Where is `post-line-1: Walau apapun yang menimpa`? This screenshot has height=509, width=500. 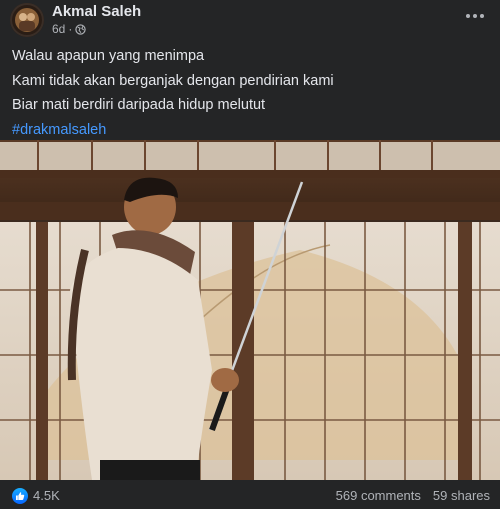
post-line-1: Walau apapun yang menimpa is located at coordinates (108, 56).